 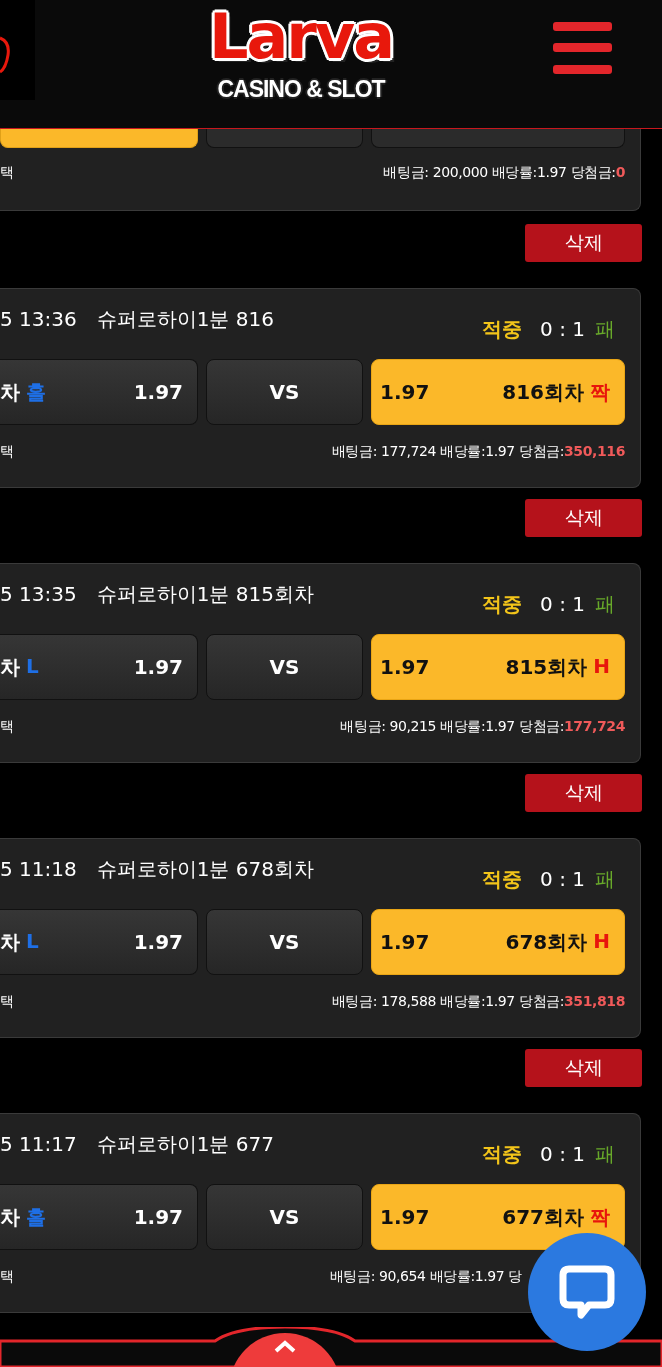 What do you see at coordinates (498, 942) in the screenshot?
I see `pick-button: 1.97 678회차 H` at bounding box center [498, 942].